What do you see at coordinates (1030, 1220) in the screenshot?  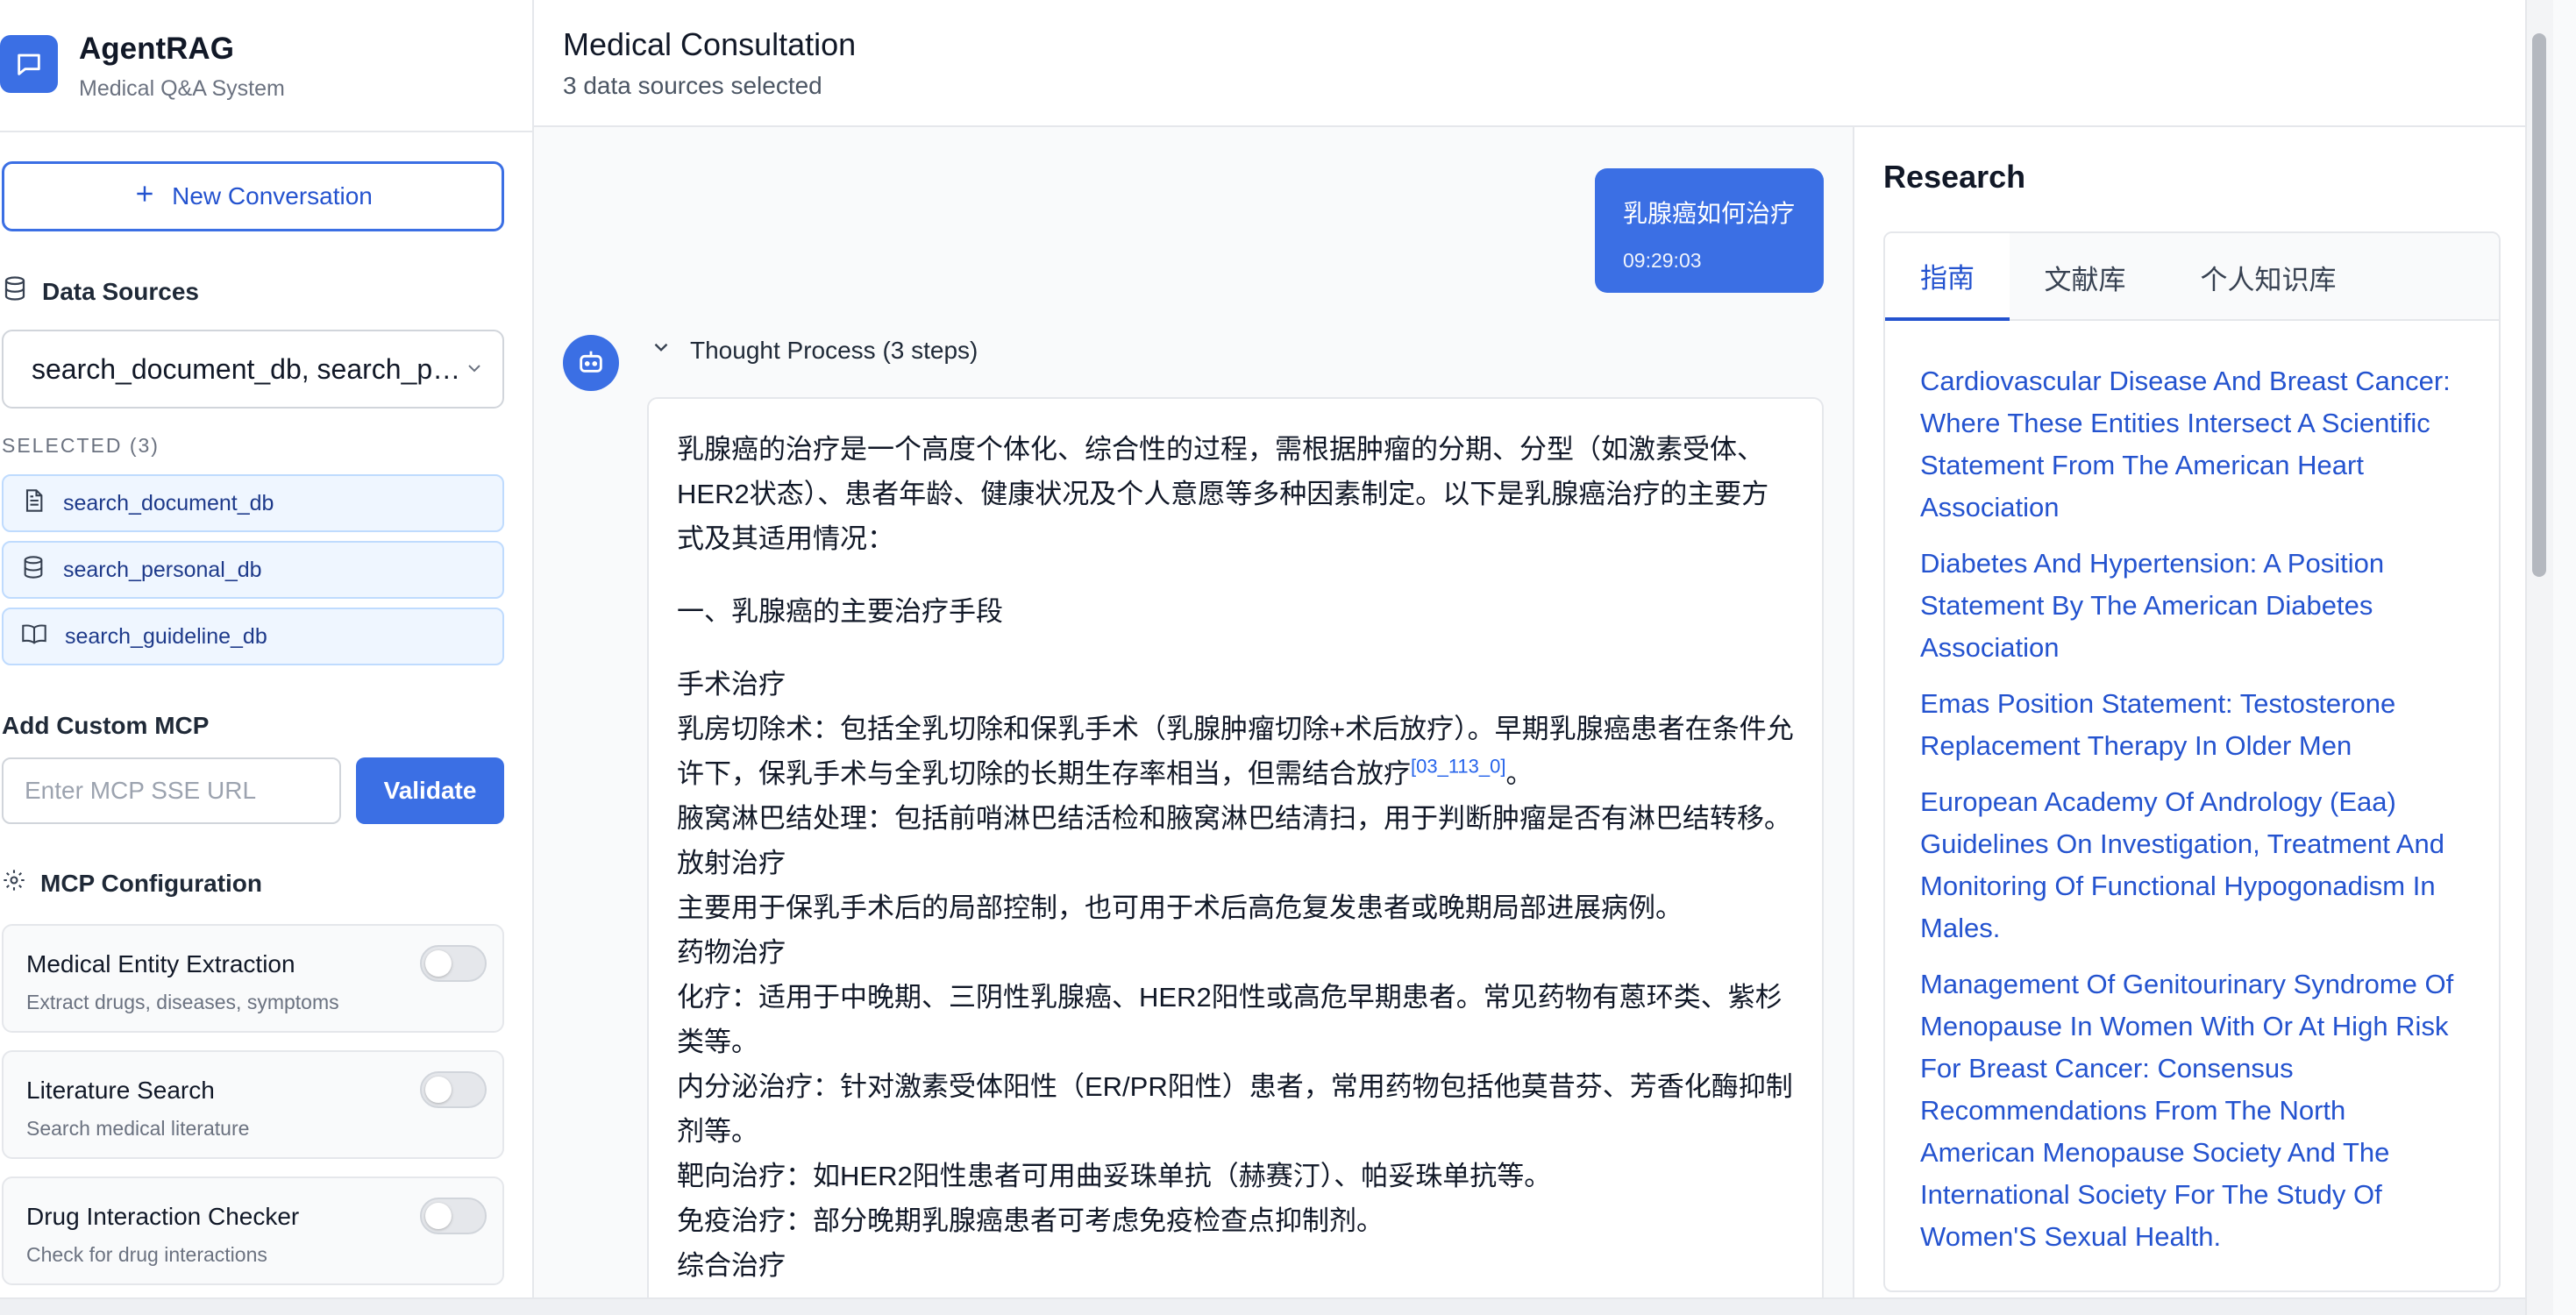 I see `answer-paragraph: 免疫治疗：部分晚期乳腺癌患者可考虑免疫检查点抑制剂。` at bounding box center [1030, 1220].